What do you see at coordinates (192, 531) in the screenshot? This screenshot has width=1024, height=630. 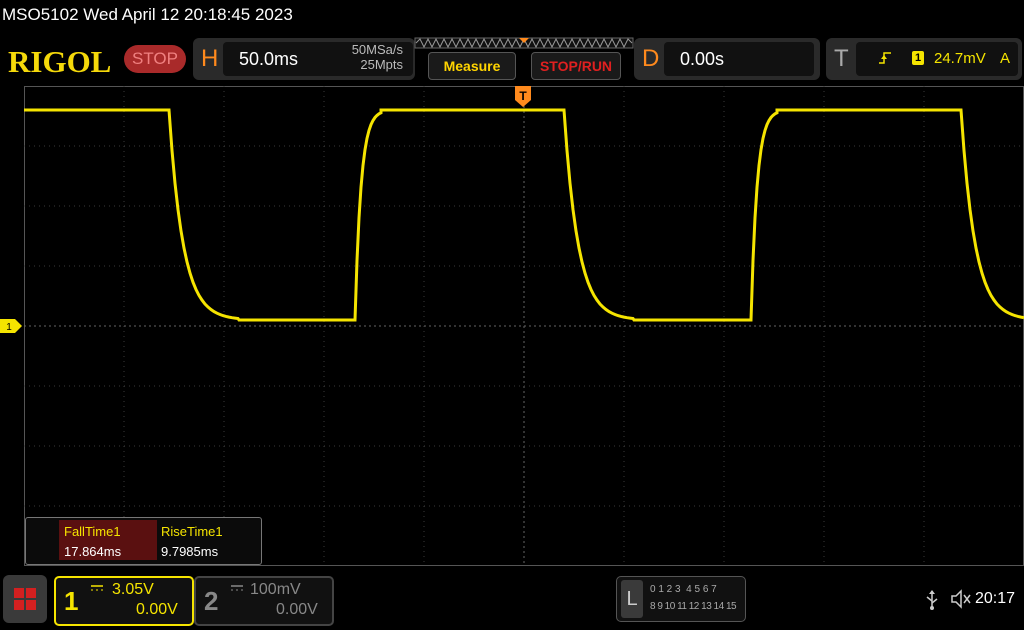 I see `rise-time-label: RiseTime1` at bounding box center [192, 531].